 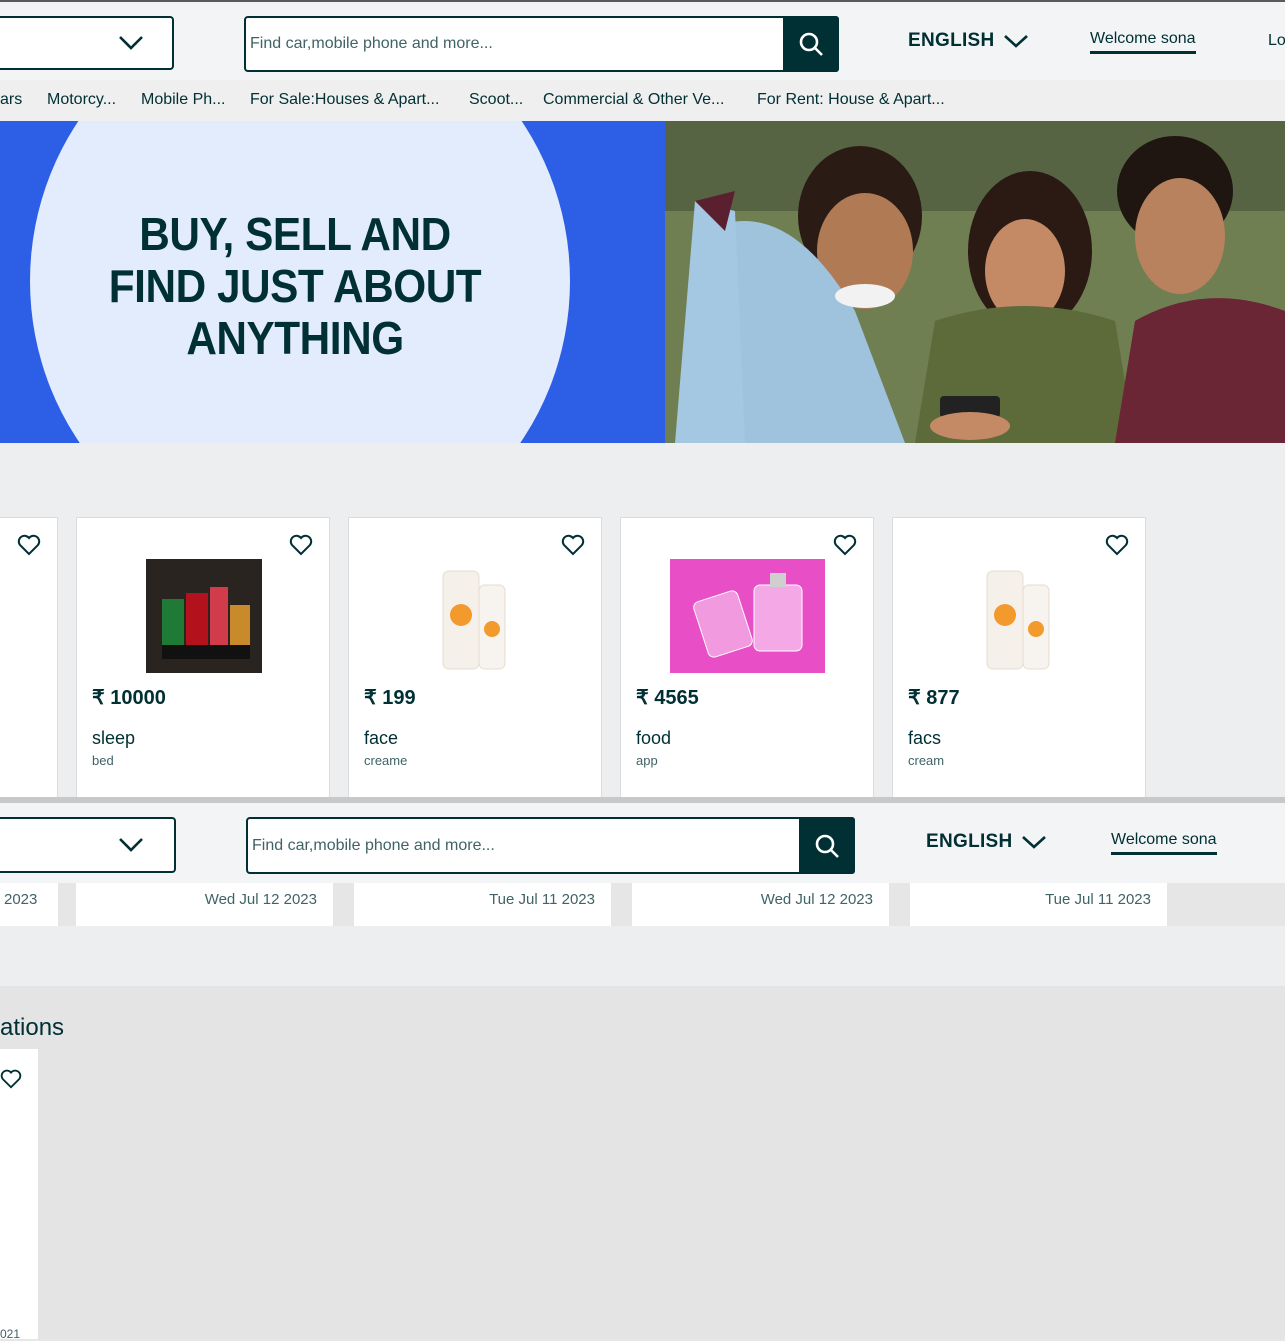 I want to click on listing-card: ₹ 199 face creame, so click(x=475, y=657).